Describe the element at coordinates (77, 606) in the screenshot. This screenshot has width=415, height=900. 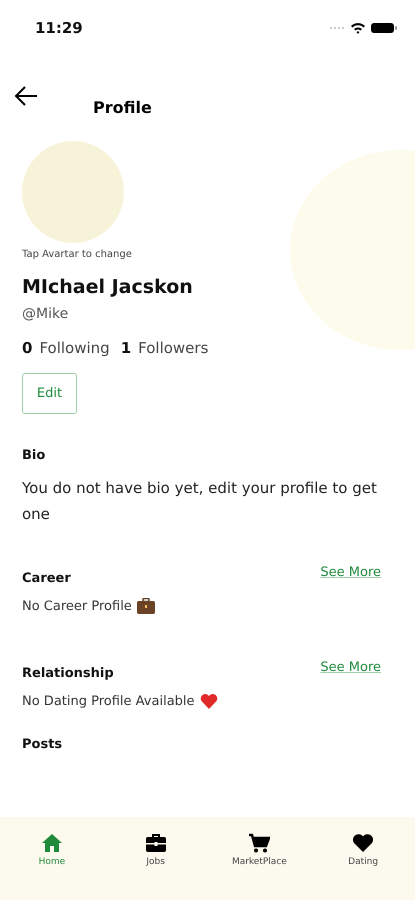
I see `section-text: No Career Profile` at that location.